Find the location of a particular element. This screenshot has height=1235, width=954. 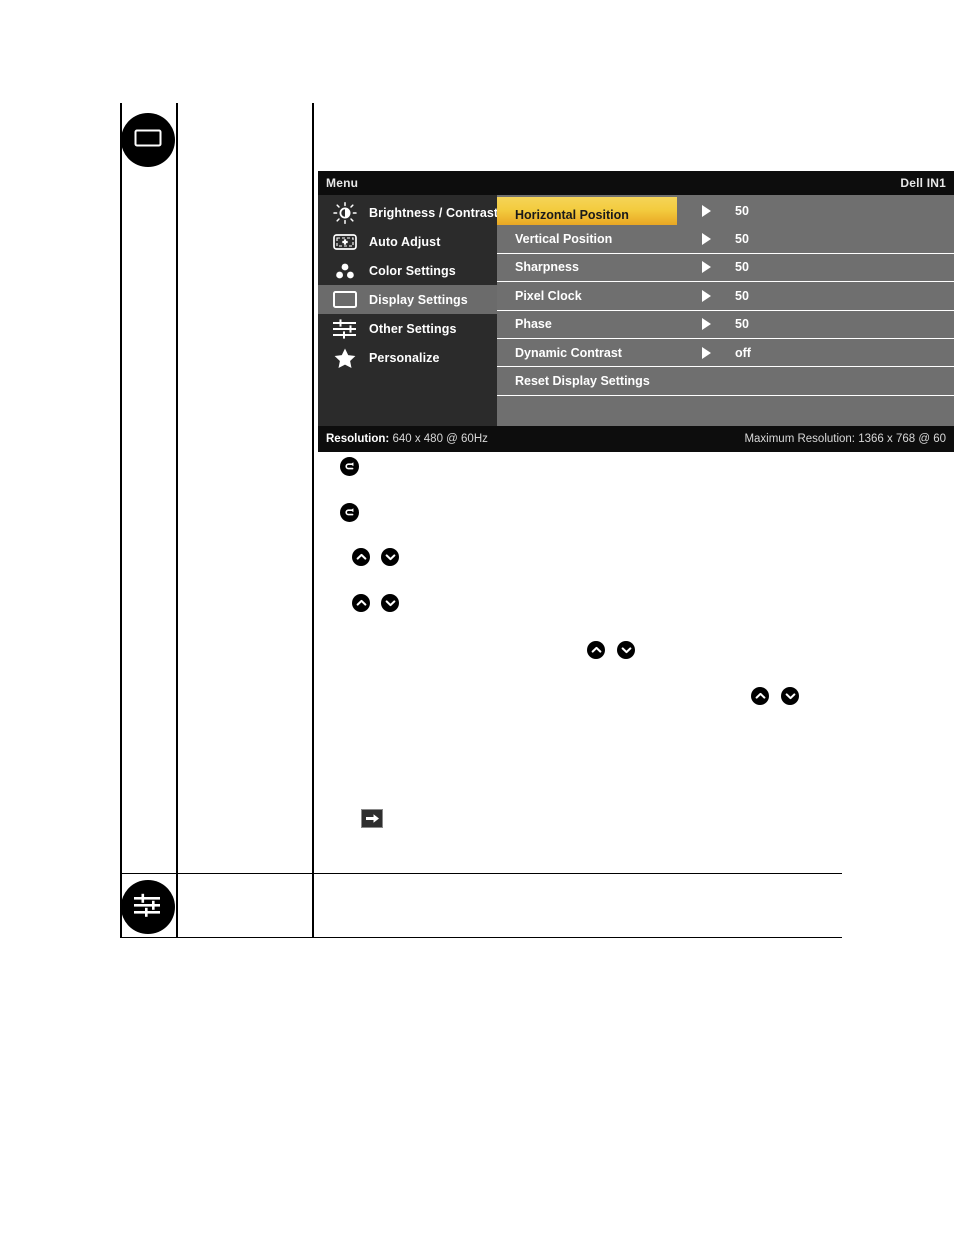

resolution-value: 640 x 480 @ 60Hz is located at coordinates (440, 439).